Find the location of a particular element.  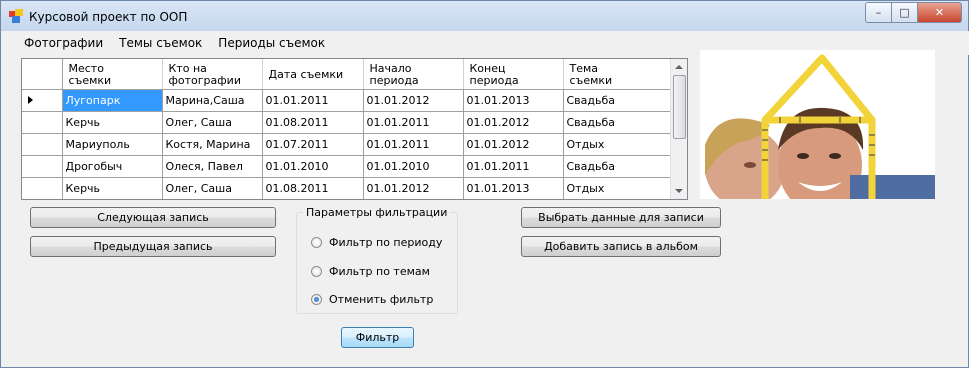

column-header-people: Кто на фотографии is located at coordinates (212, 74).